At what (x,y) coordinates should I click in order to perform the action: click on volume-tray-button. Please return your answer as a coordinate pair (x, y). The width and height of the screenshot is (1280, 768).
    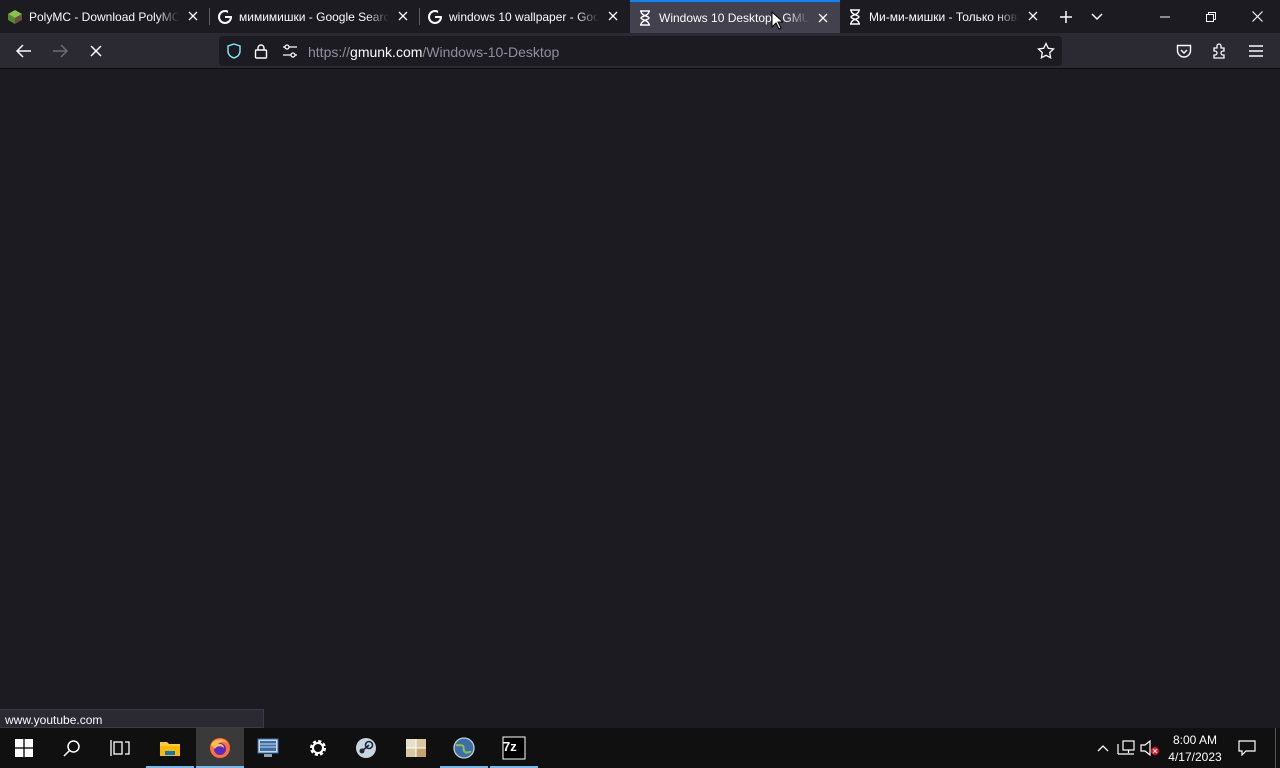
    Looking at the image, I should click on (1150, 748).